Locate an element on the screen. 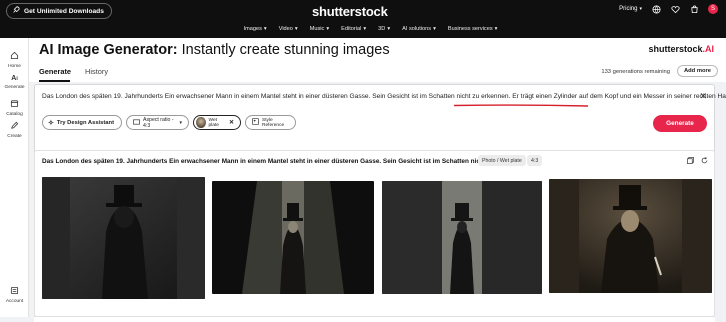  page-title-rest: Instantly create stunning images is located at coordinates (285, 50).